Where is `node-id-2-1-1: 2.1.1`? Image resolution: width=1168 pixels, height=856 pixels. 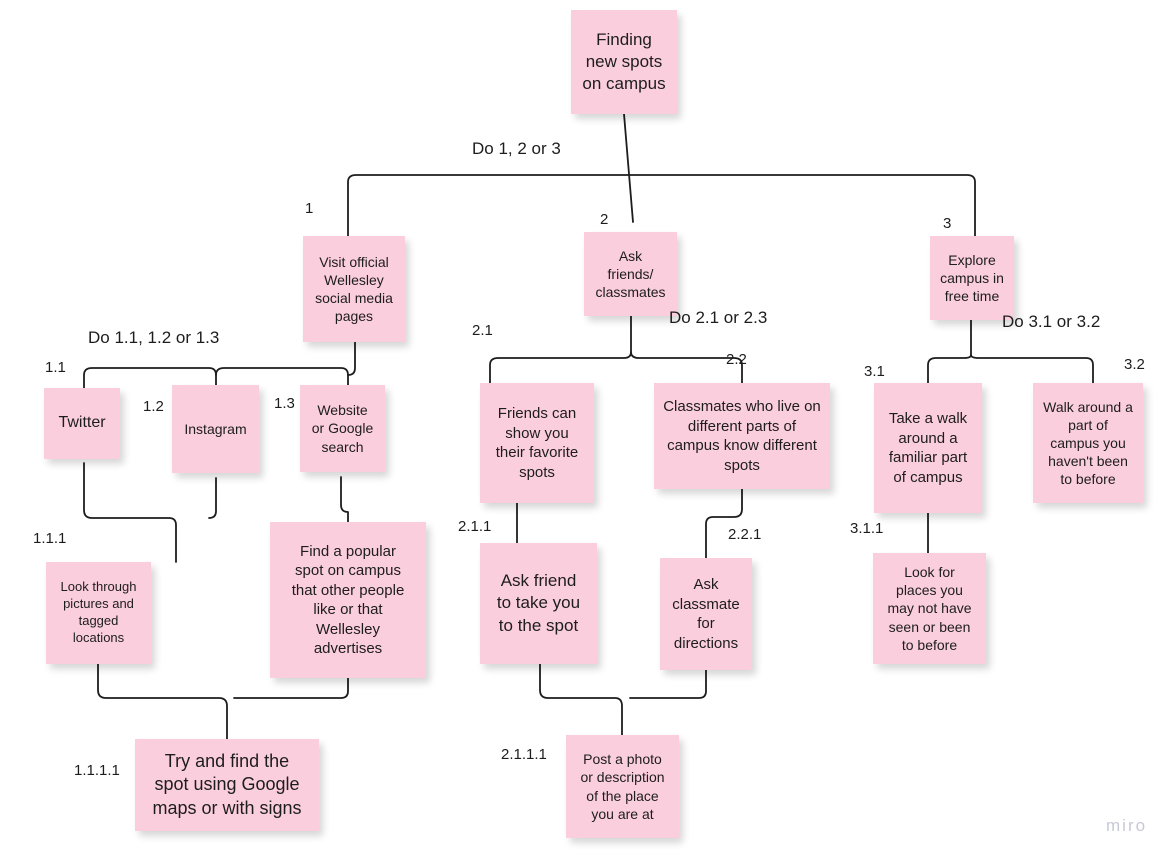 node-id-2-1-1: 2.1.1 is located at coordinates (475, 526).